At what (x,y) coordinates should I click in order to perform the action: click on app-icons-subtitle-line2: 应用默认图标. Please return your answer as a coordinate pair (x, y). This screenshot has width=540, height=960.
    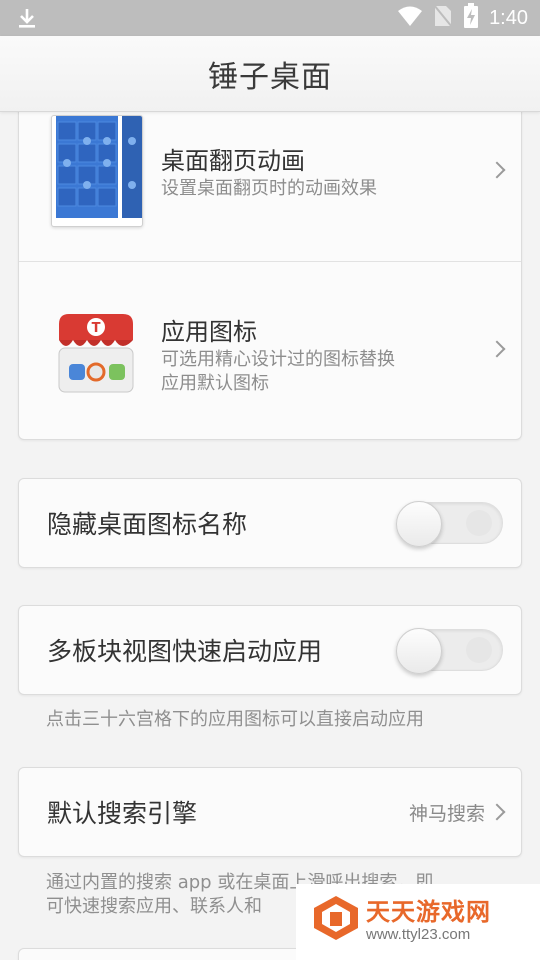
    Looking at the image, I should click on (215, 383).